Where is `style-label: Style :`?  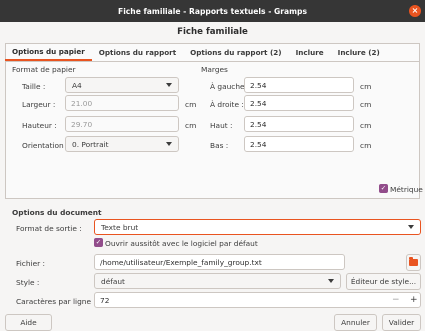 style-label: Style : is located at coordinates (28, 282).